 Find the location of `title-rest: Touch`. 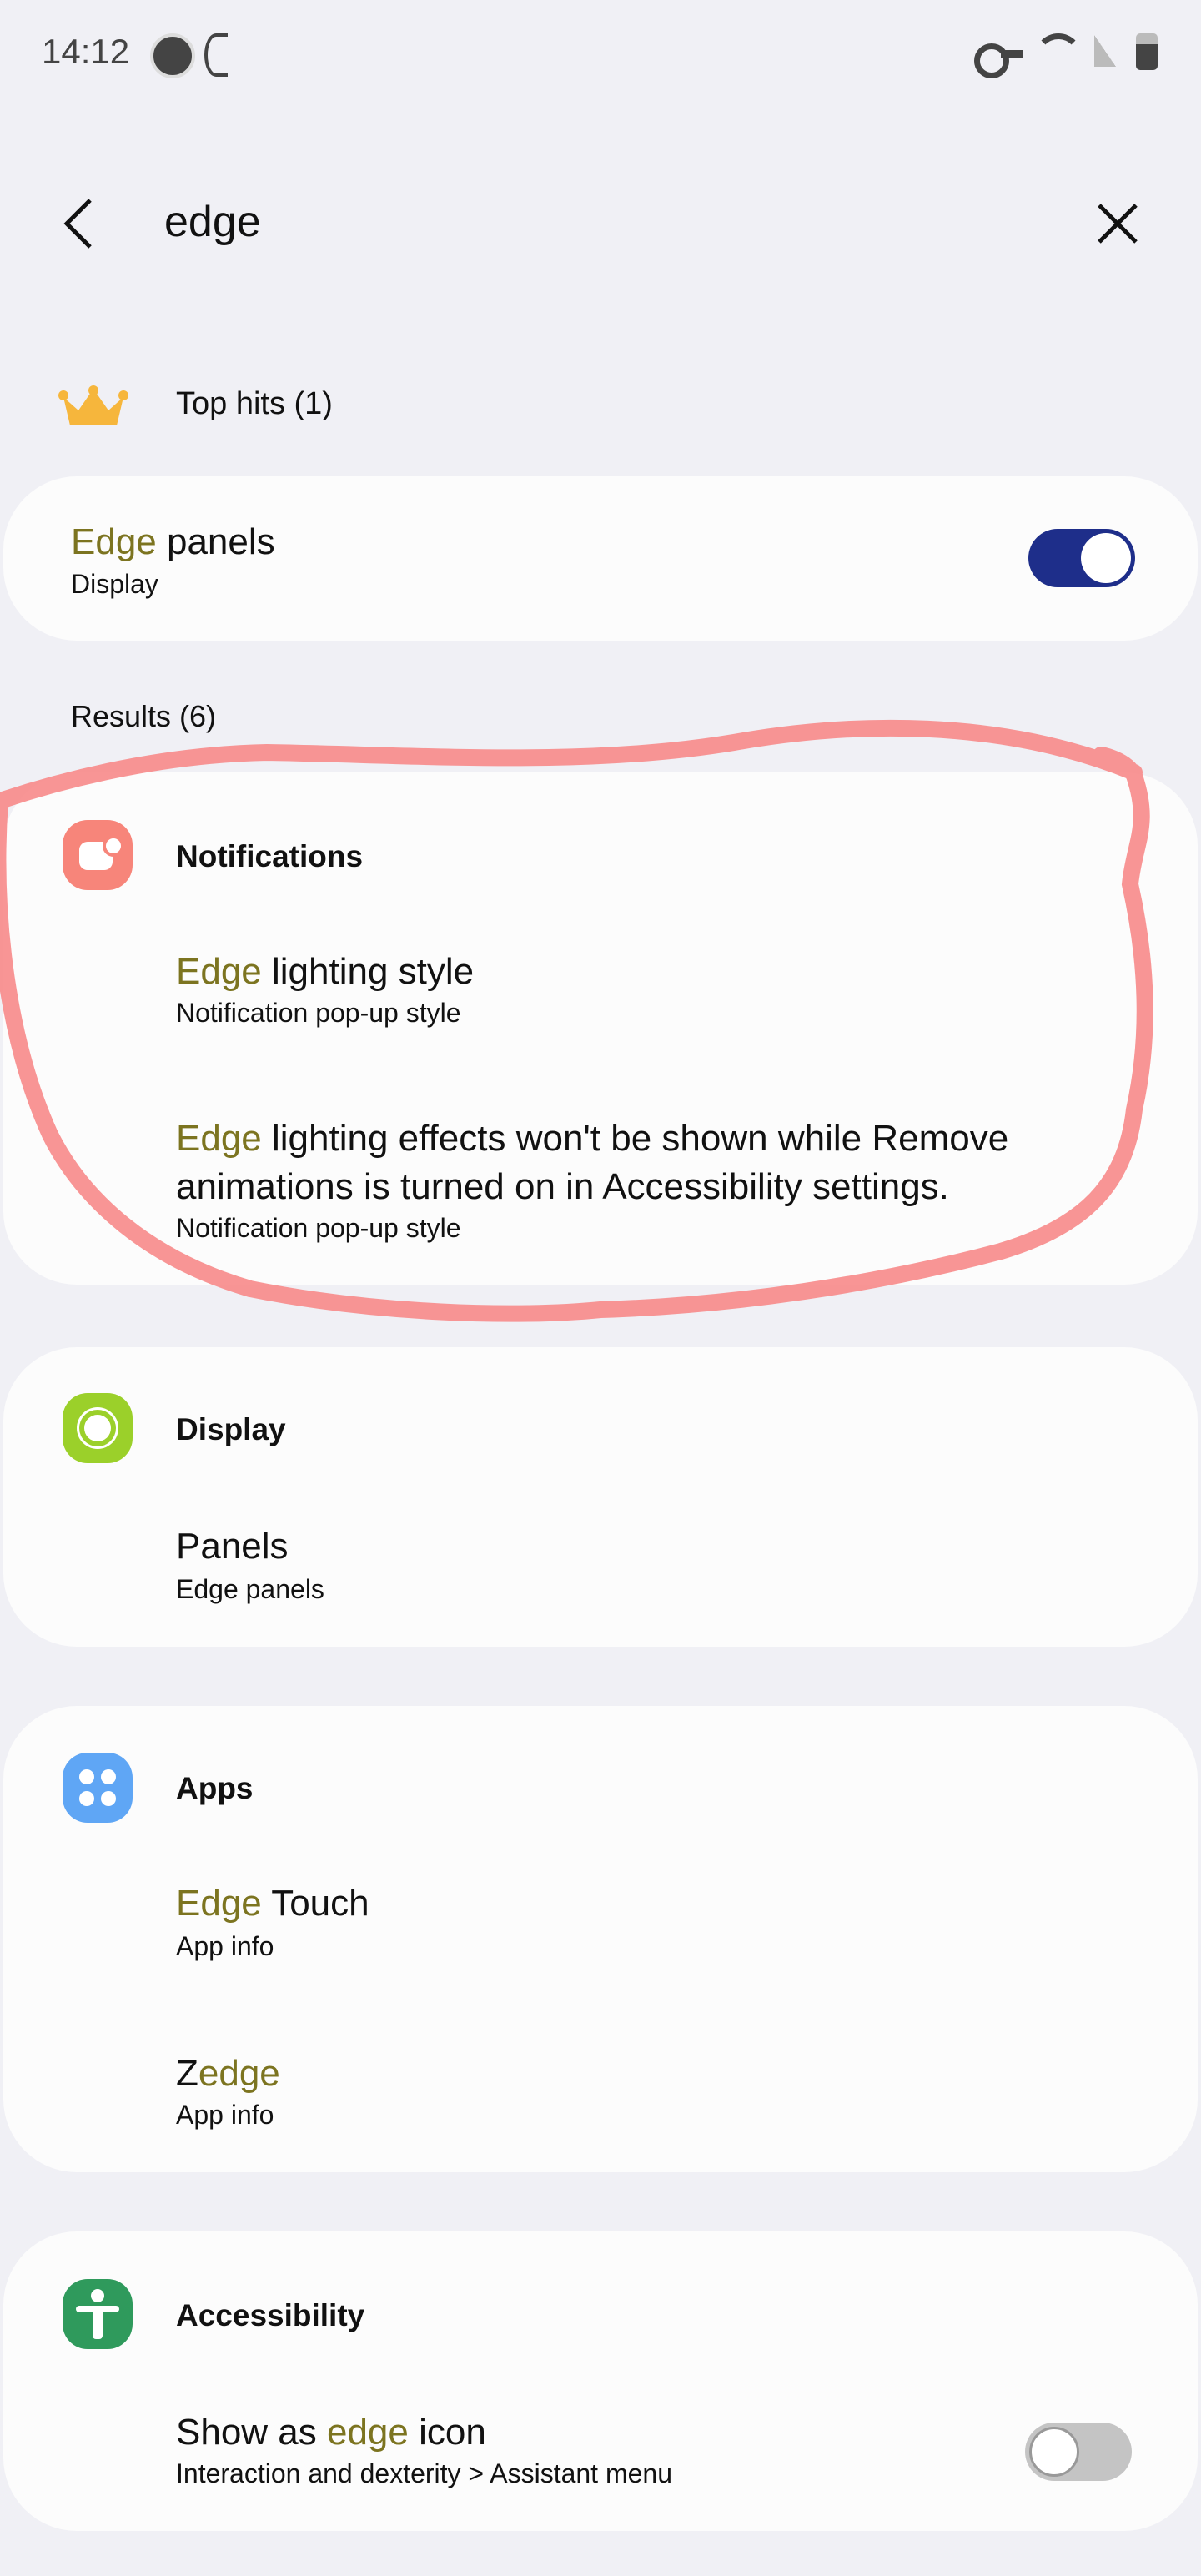

title-rest: Touch is located at coordinates (315, 1903).